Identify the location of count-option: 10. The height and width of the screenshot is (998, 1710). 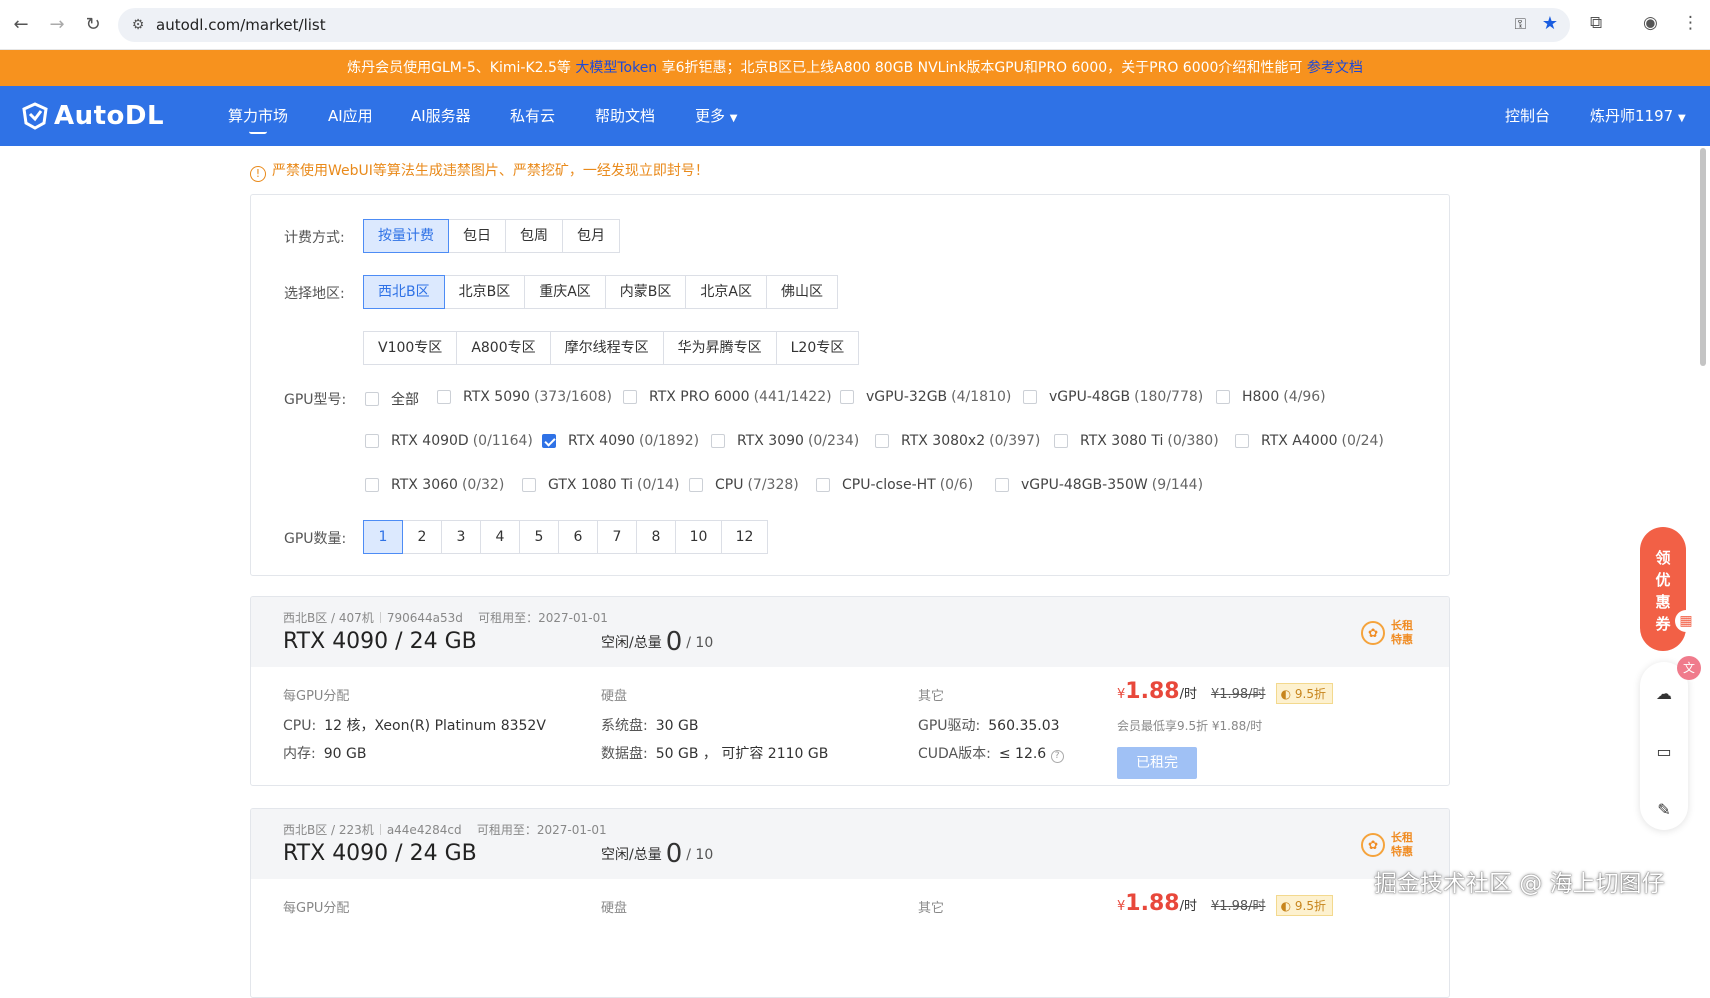
(698, 537).